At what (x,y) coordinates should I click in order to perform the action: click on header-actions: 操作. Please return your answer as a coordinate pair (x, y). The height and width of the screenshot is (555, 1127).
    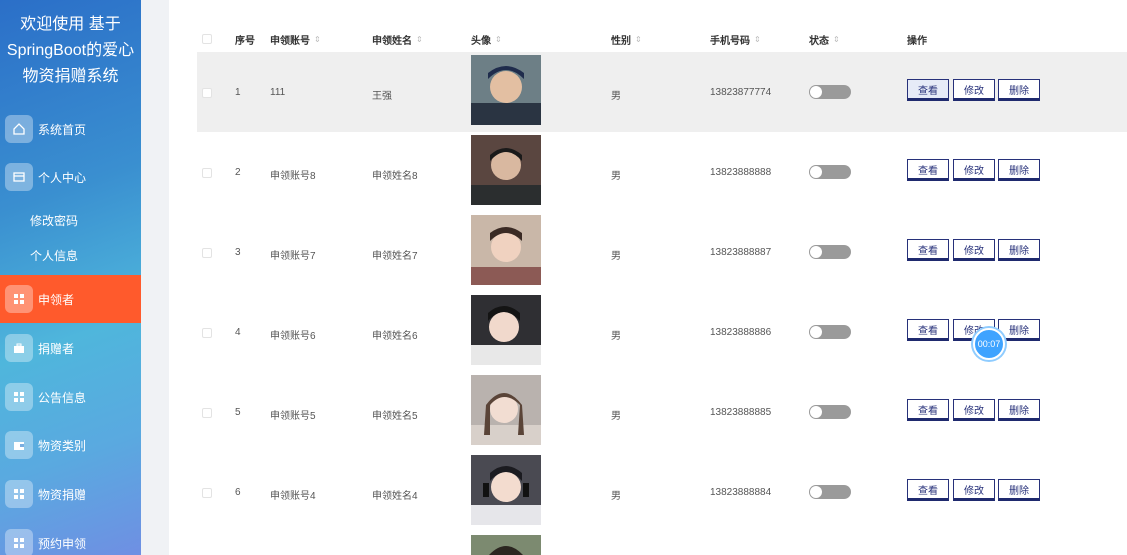
    Looking at the image, I should click on (917, 41).